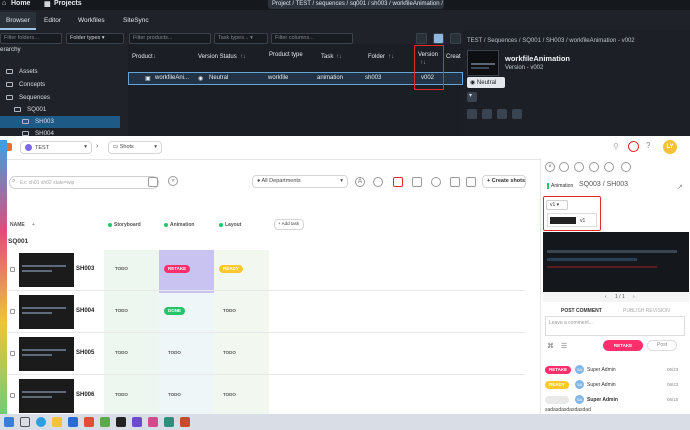  Describe the element at coordinates (266, 354) in the screenshot. I see `table-row: SH005 TODO TODO TODO` at that location.